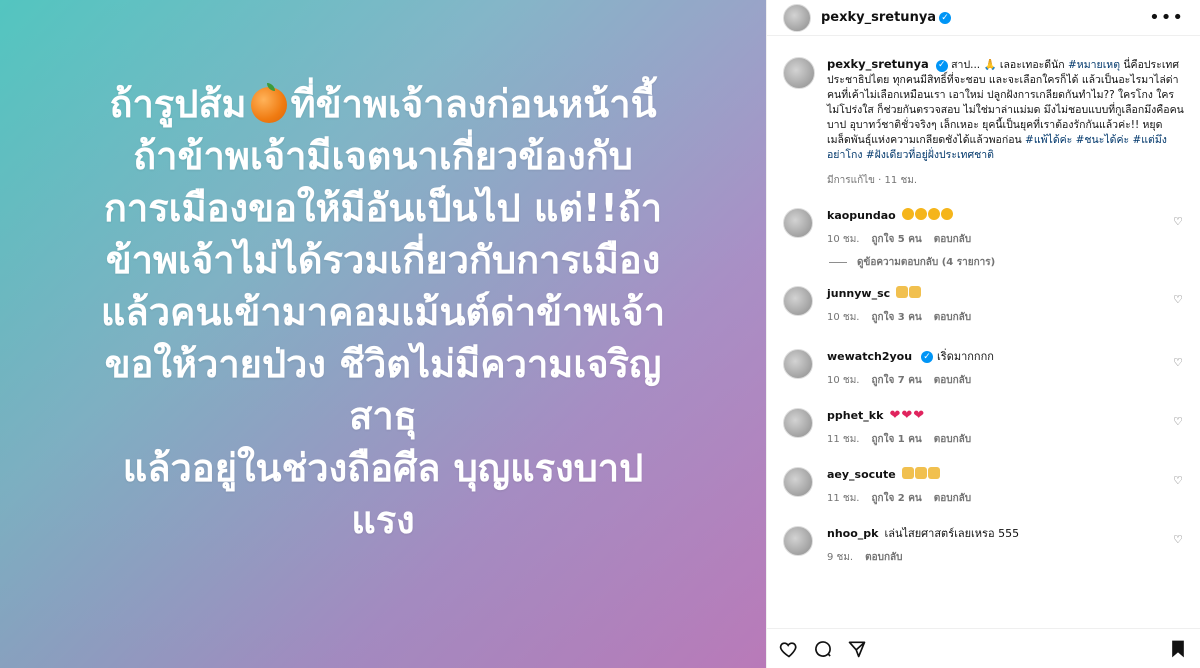  Describe the element at coordinates (383, 208) in the screenshot. I see `image-line-3: การเมืองขอให้มีอันเป็นไป แต่!!ถ้า` at that location.